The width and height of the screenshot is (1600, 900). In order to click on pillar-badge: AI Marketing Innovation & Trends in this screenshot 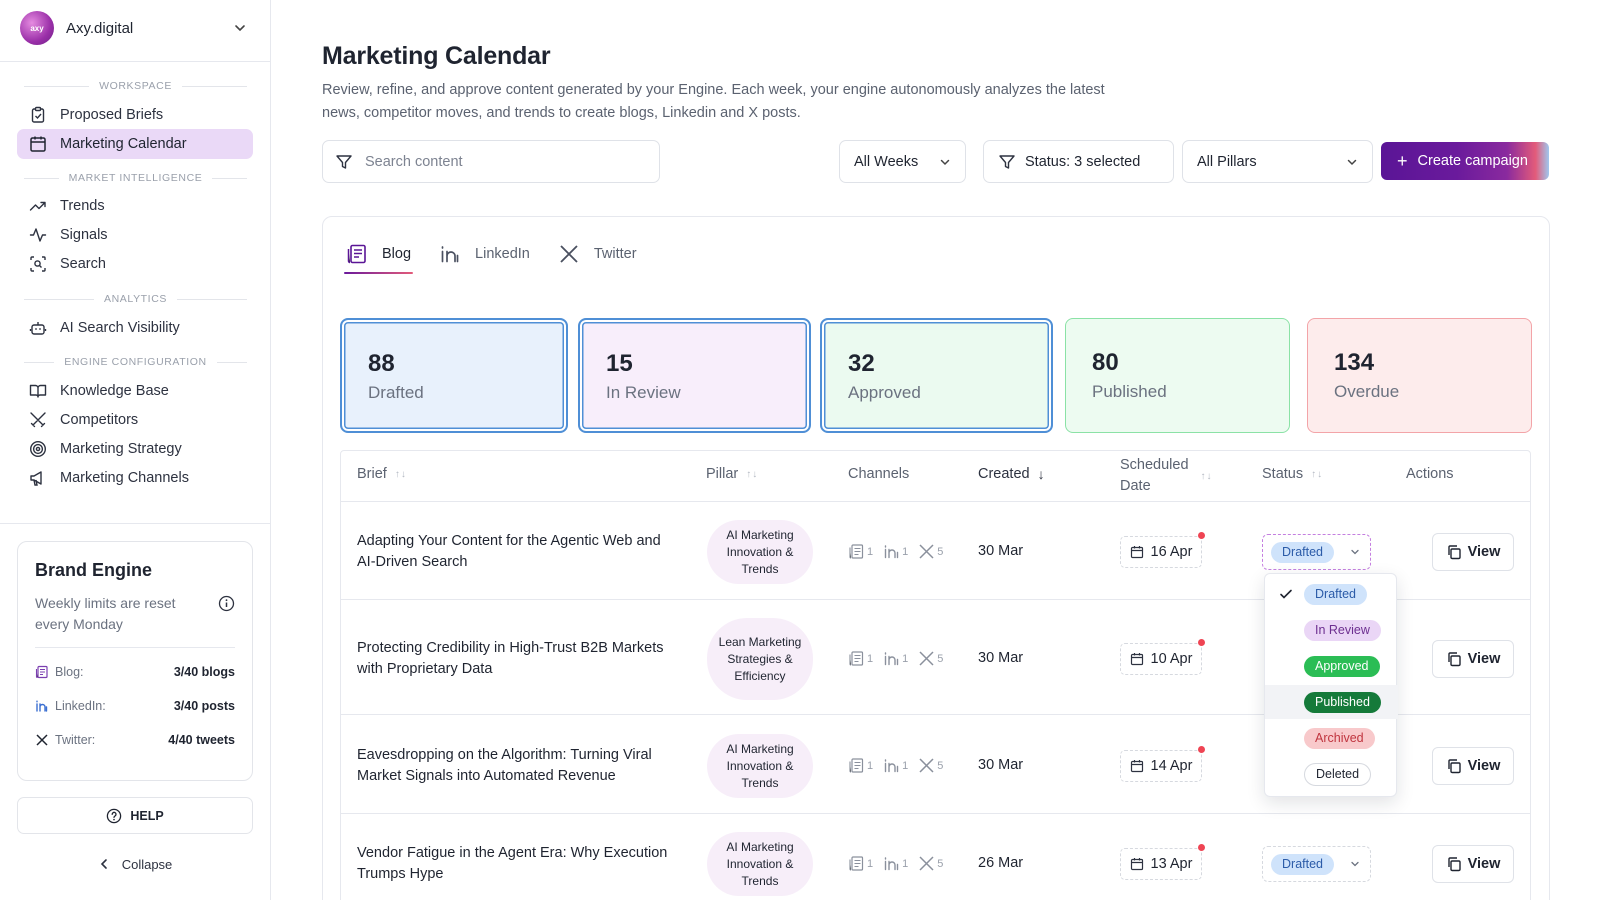, I will do `click(760, 864)`.